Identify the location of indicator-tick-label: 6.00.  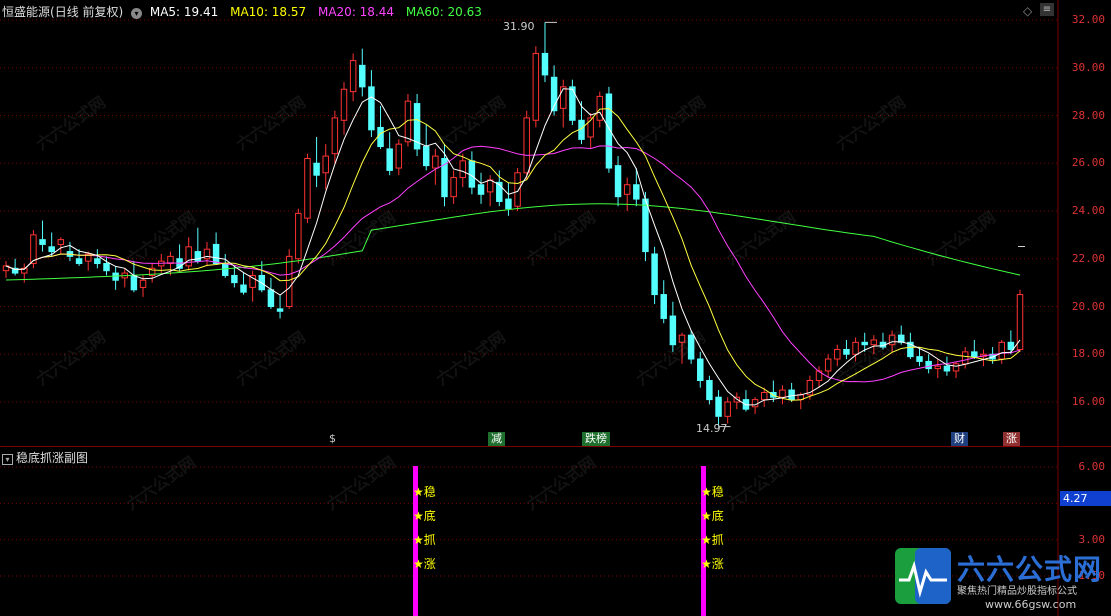
(1092, 466).